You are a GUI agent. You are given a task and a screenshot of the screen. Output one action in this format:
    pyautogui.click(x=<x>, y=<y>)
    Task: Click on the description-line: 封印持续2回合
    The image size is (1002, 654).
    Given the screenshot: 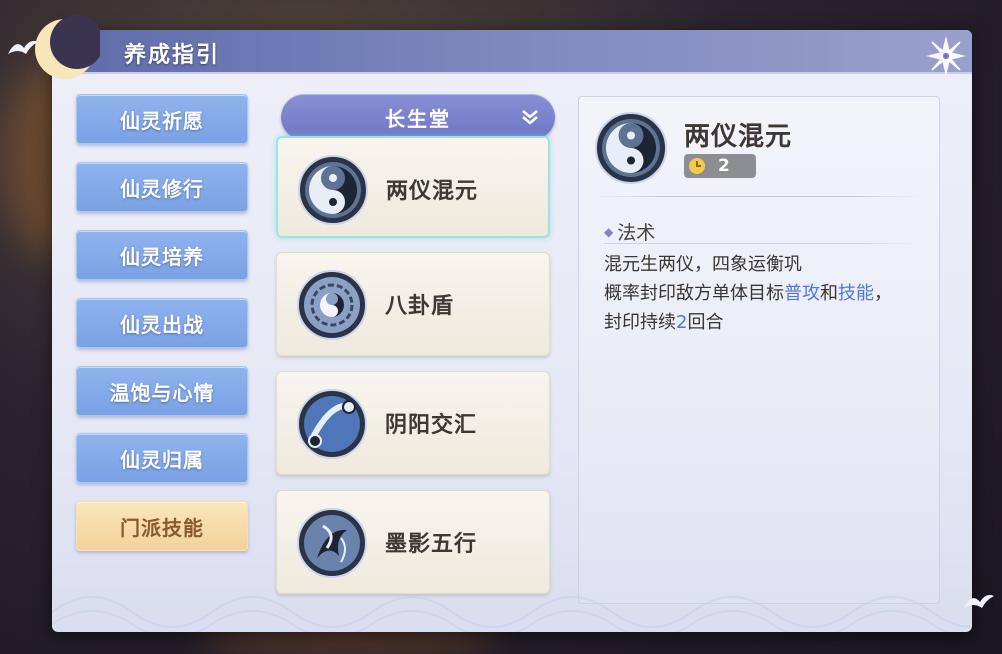 What is the action you would take?
    pyautogui.click(x=663, y=321)
    